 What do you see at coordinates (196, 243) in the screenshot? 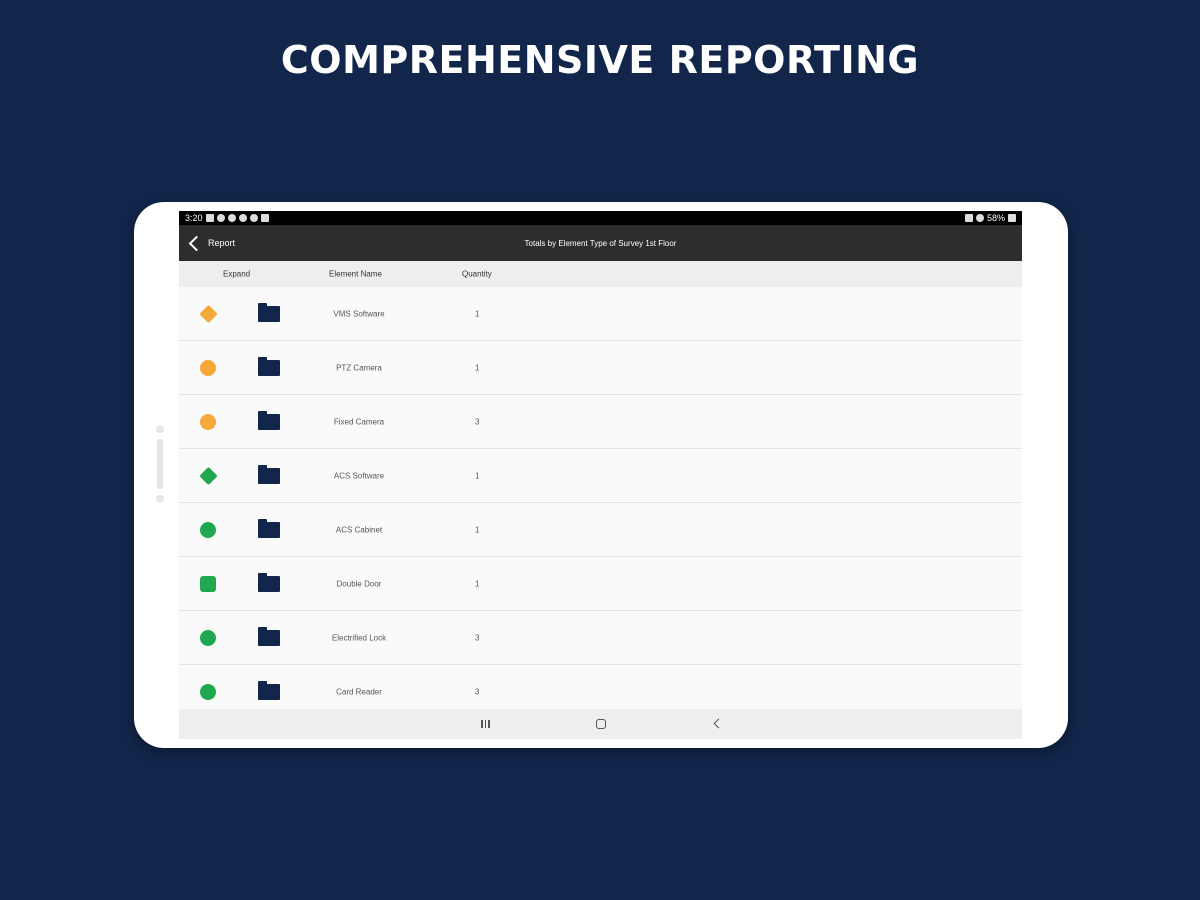
I see `chevron-left-icon` at bounding box center [196, 243].